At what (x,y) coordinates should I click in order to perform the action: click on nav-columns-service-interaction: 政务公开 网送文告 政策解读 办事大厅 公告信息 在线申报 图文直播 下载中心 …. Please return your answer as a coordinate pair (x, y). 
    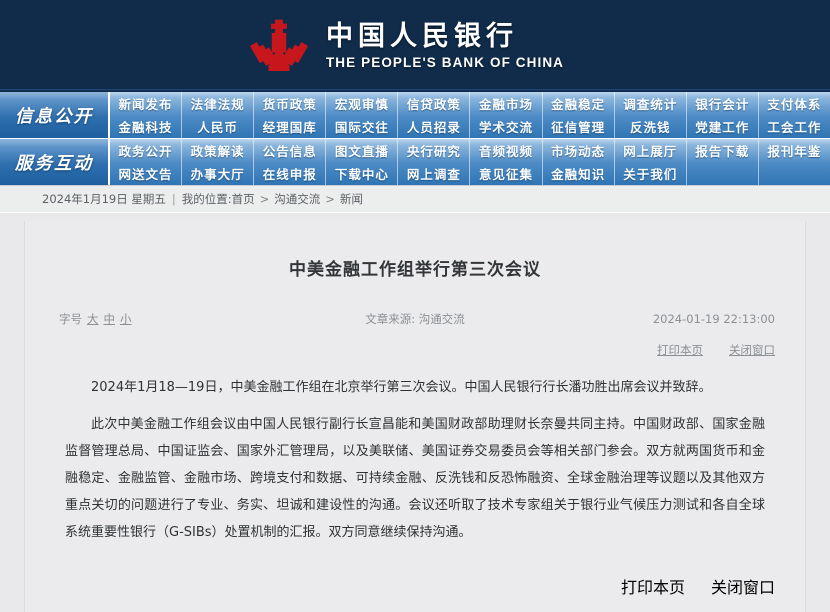
    Looking at the image, I should click on (470, 162).